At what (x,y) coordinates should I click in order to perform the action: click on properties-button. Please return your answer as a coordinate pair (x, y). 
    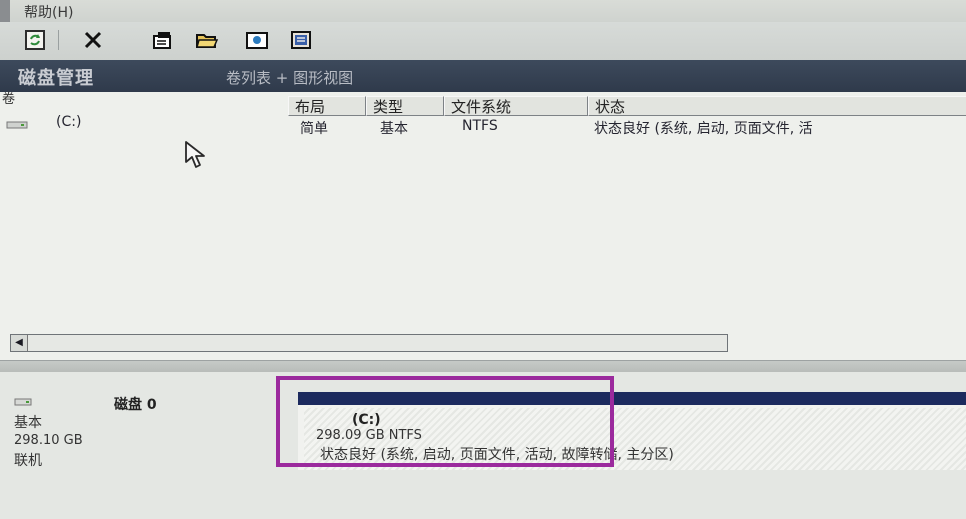
    Looking at the image, I should click on (163, 40).